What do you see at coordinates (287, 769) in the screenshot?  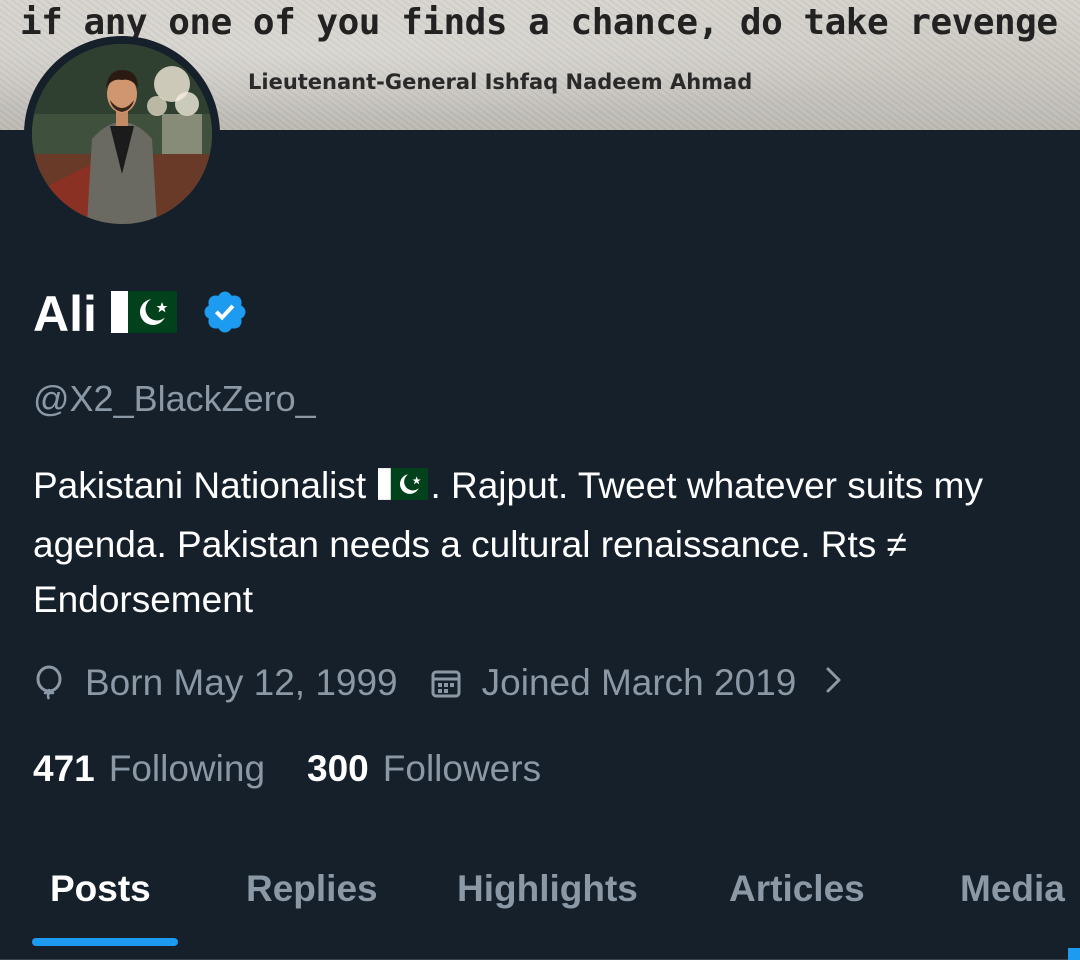 I see `follow-stats: 471 Following 300 Followers` at bounding box center [287, 769].